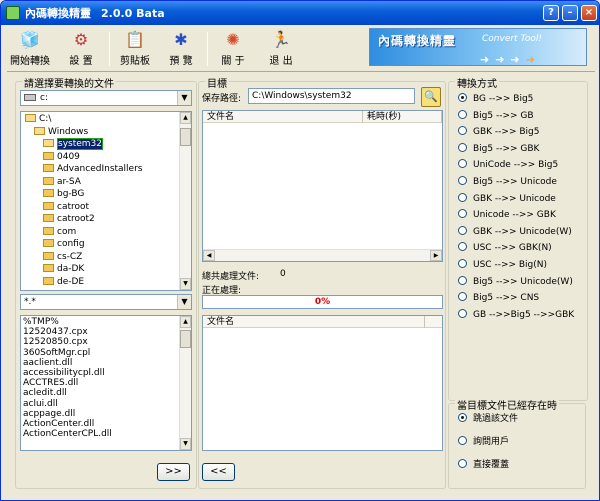 Image resolution: width=600 pixels, height=501 pixels. I want to click on conversion-mode-radio: GBK -->> Big5, so click(498, 132).